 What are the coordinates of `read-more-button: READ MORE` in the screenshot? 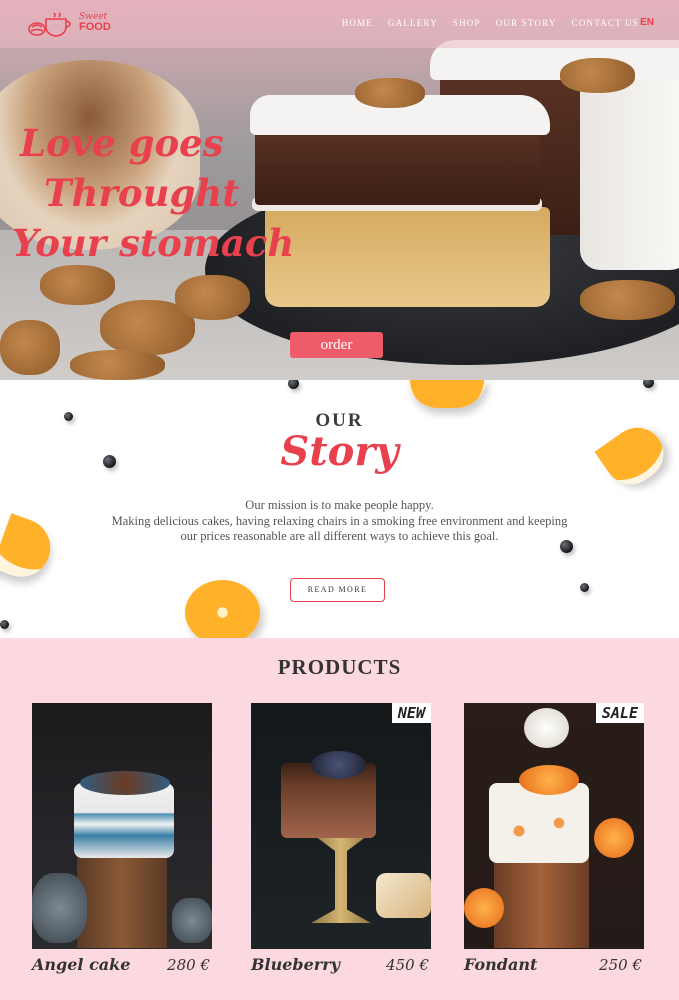 It's located at (337, 590).